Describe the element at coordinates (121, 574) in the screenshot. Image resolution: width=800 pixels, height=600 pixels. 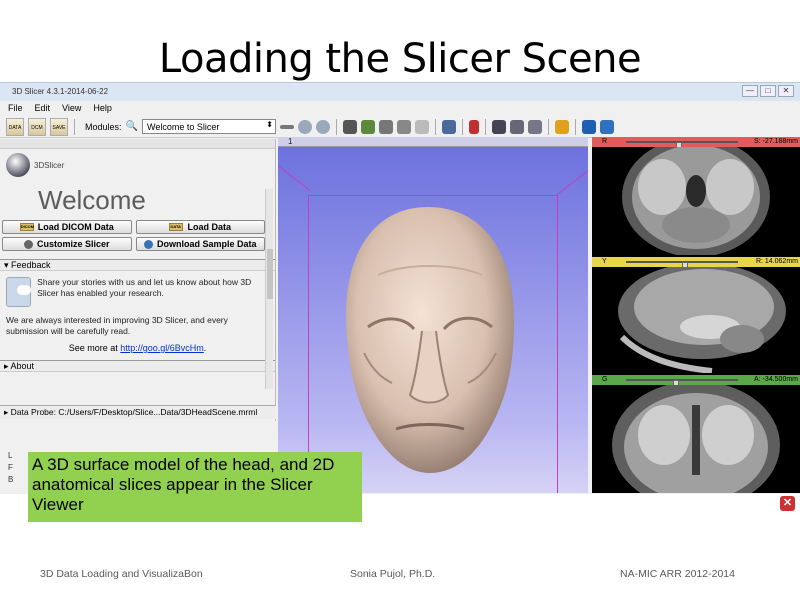
I see `footer-left: 3D Data Loading and VisualizaBon` at that location.